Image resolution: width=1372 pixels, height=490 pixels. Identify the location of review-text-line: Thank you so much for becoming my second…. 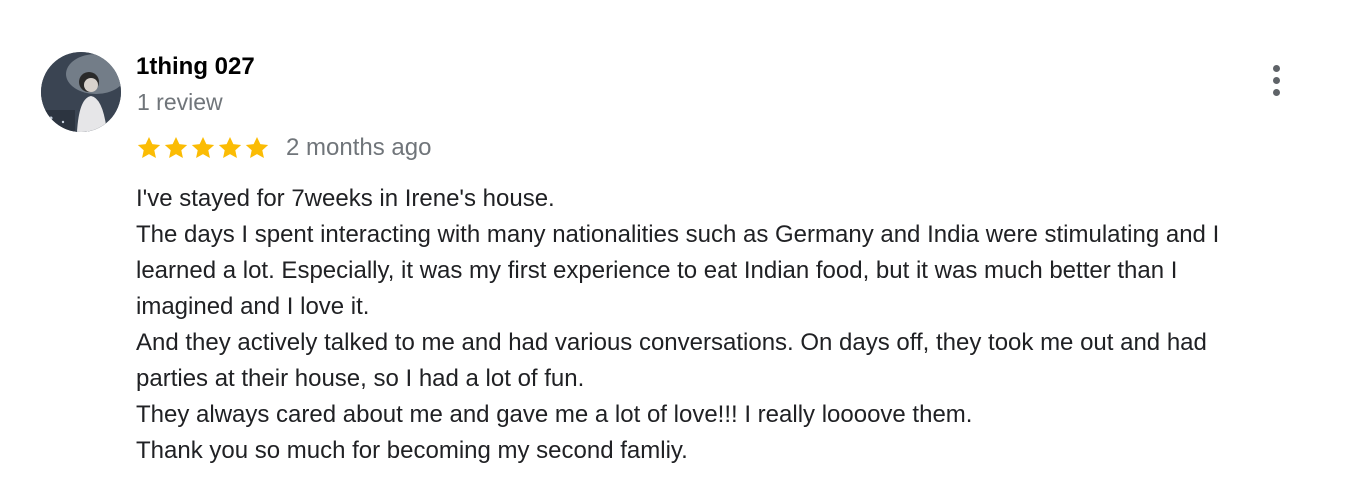
(412, 450).